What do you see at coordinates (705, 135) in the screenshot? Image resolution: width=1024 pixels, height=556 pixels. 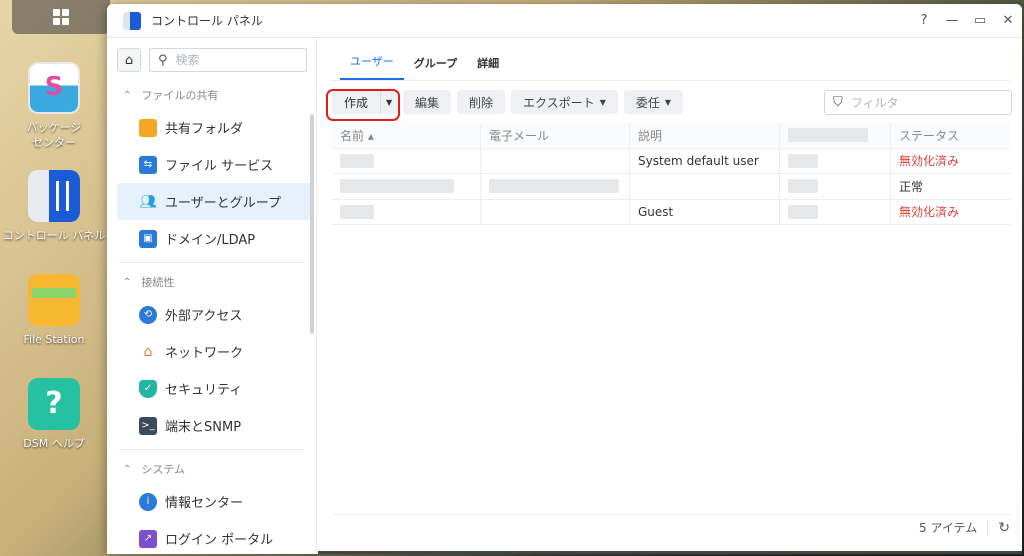 I see `column-header-description: 説明` at bounding box center [705, 135].